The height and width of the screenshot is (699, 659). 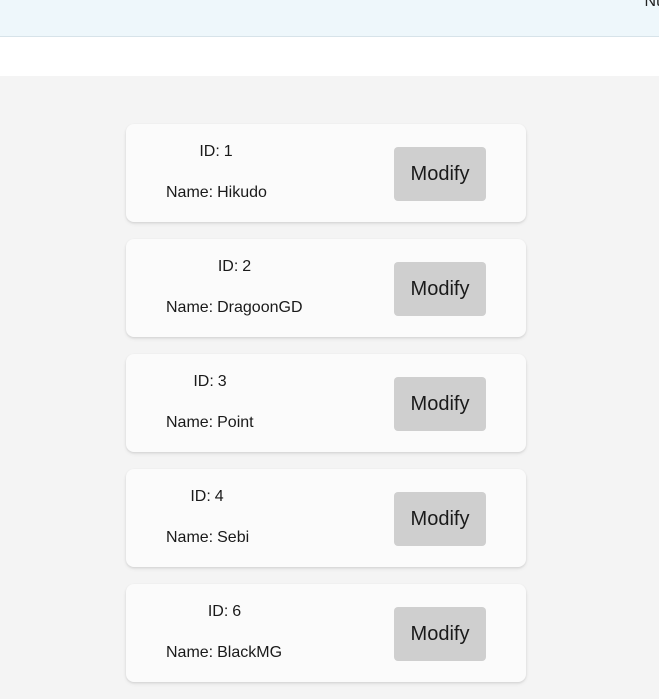 What do you see at coordinates (329, 18) in the screenshot?
I see `top-nav-bar: Nu` at bounding box center [329, 18].